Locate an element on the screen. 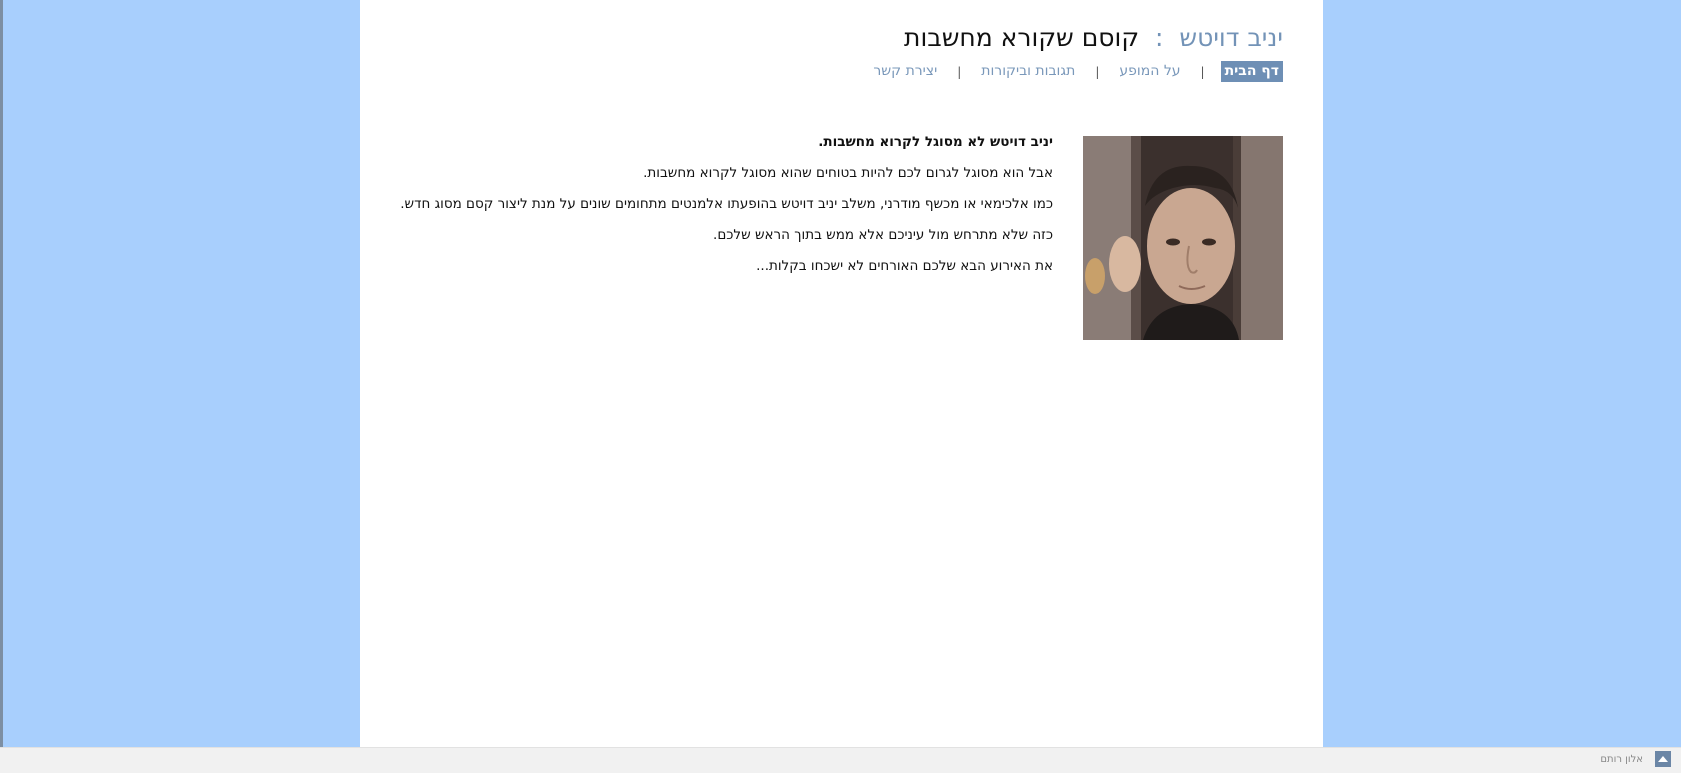  site-subtitle: קוסם שקורא מחשבות is located at coordinates (1022, 37).